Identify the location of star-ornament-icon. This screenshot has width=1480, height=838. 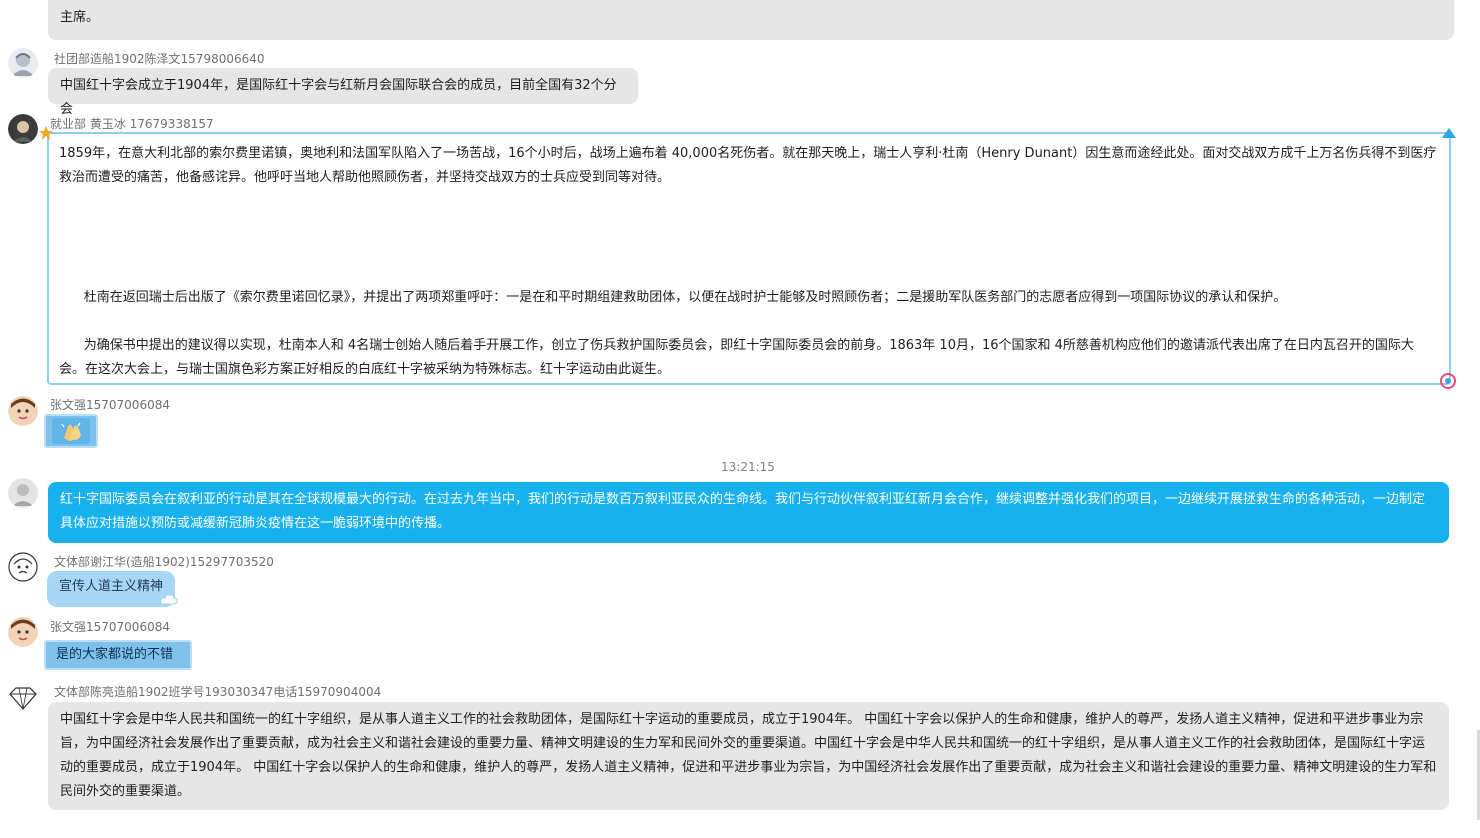
(46, 133).